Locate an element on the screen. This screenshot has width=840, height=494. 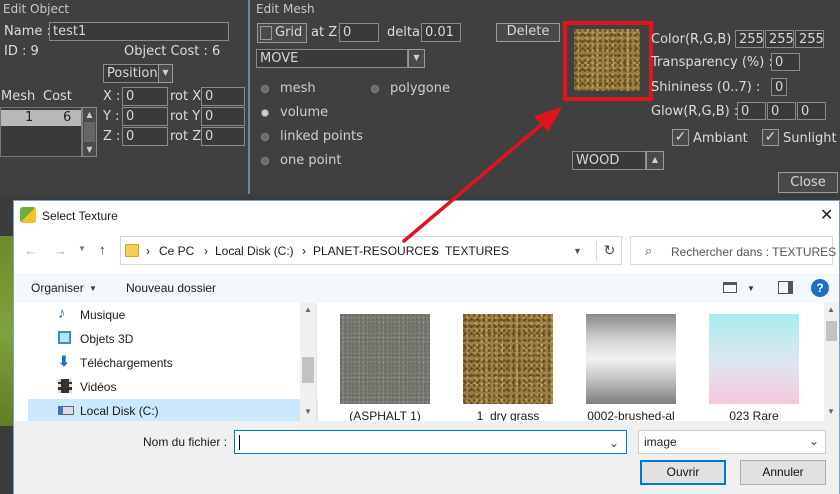
refresh-icon: ↻ is located at coordinates (609, 251).